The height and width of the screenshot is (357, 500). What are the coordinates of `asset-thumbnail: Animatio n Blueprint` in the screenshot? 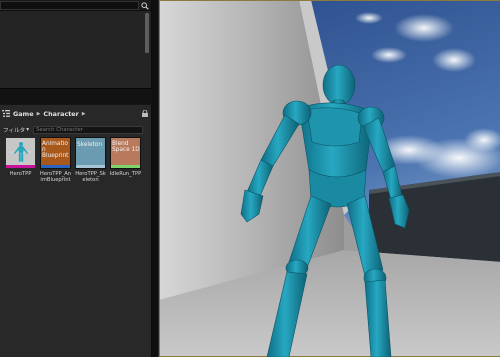 It's located at (55, 153).